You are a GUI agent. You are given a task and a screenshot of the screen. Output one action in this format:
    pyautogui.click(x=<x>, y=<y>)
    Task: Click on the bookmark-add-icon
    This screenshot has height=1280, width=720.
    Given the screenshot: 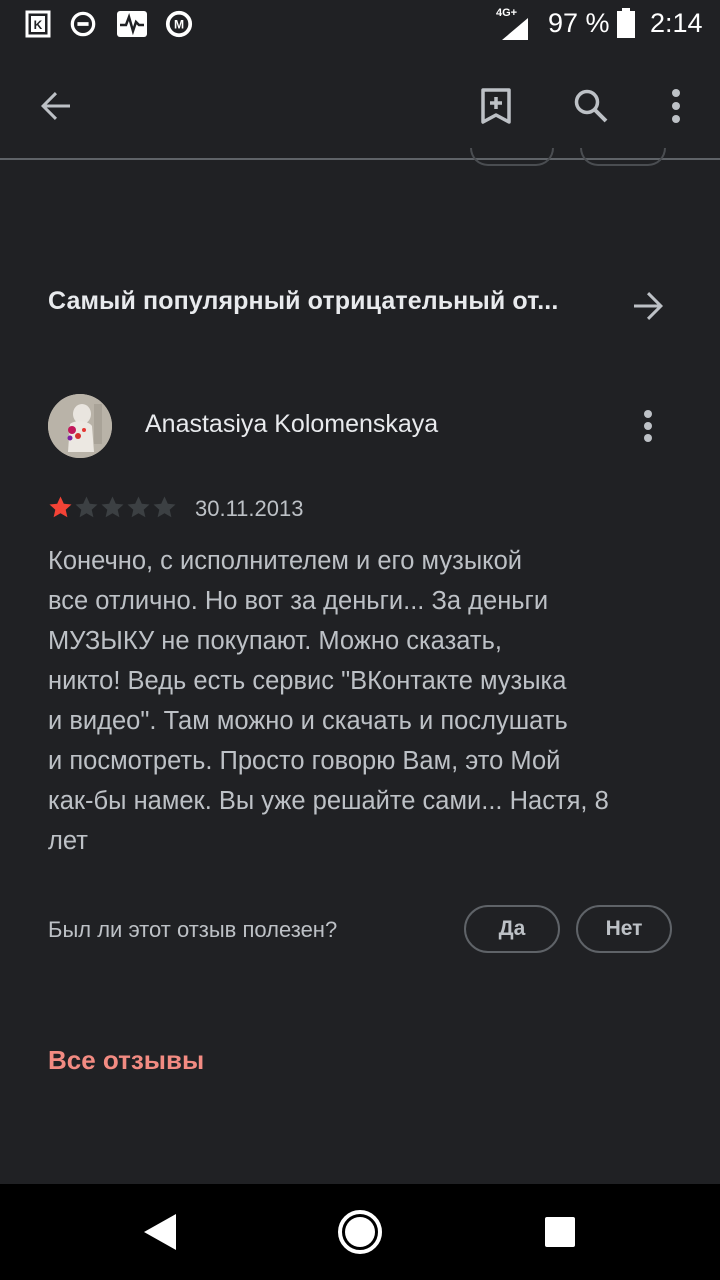 What is the action you would take?
    pyautogui.click(x=496, y=106)
    